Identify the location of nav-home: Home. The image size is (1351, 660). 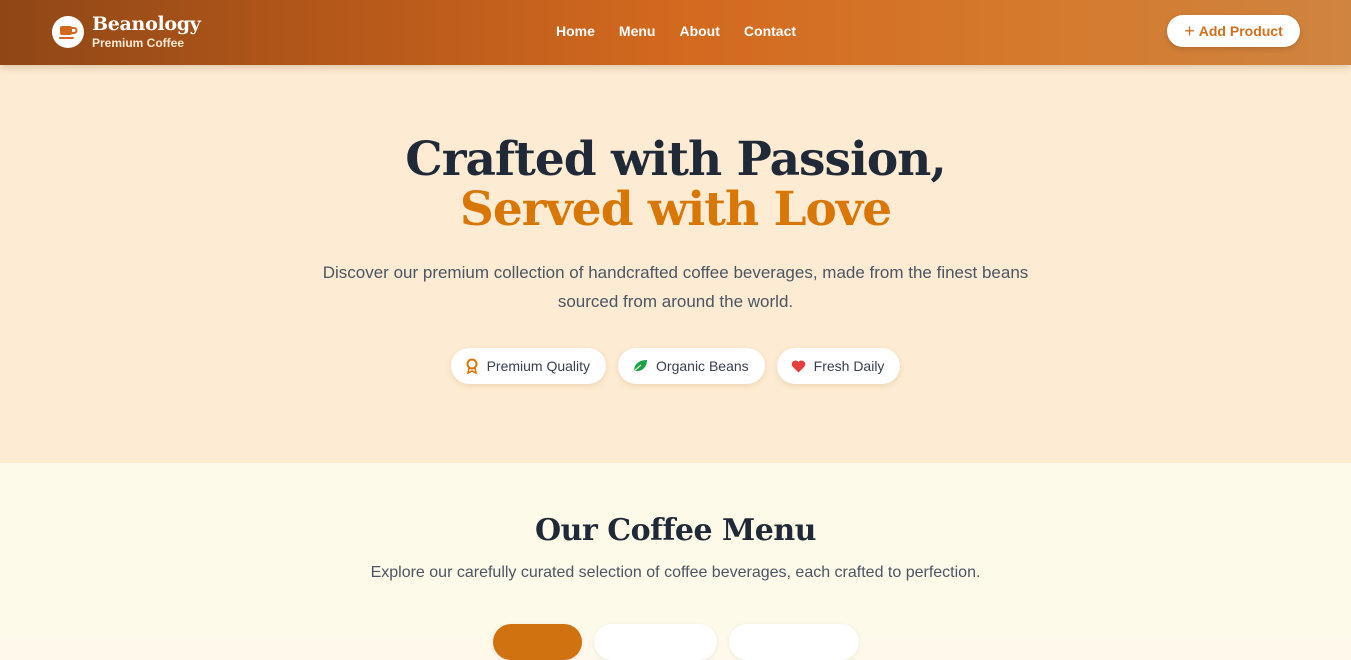
(575, 31).